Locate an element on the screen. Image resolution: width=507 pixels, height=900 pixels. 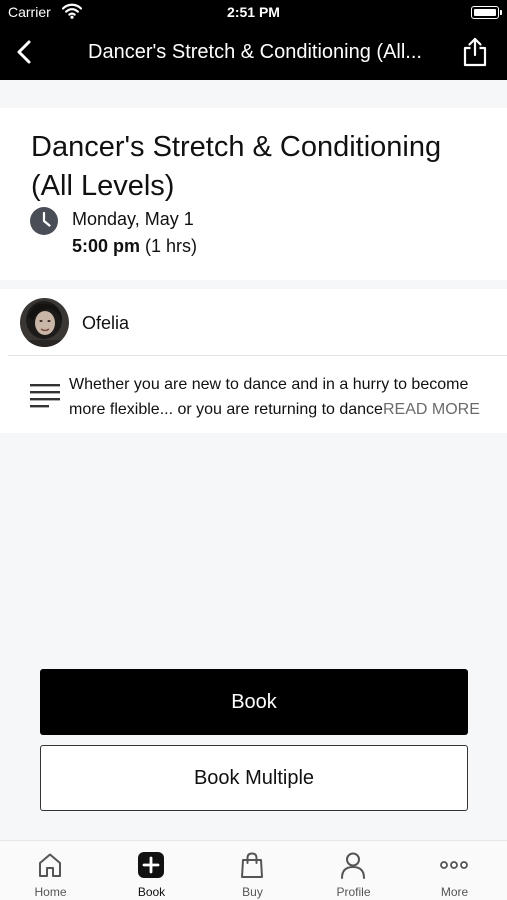
teacher-name: Ofelia is located at coordinates (105, 323).